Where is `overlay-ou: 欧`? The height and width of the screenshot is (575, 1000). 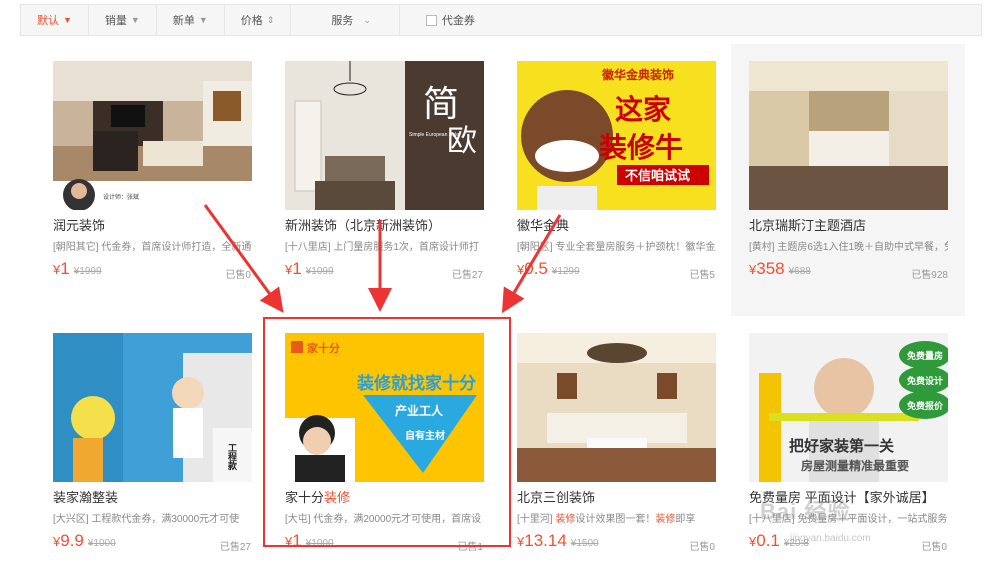
overlay-ou: 欧 is located at coordinates (462, 141).